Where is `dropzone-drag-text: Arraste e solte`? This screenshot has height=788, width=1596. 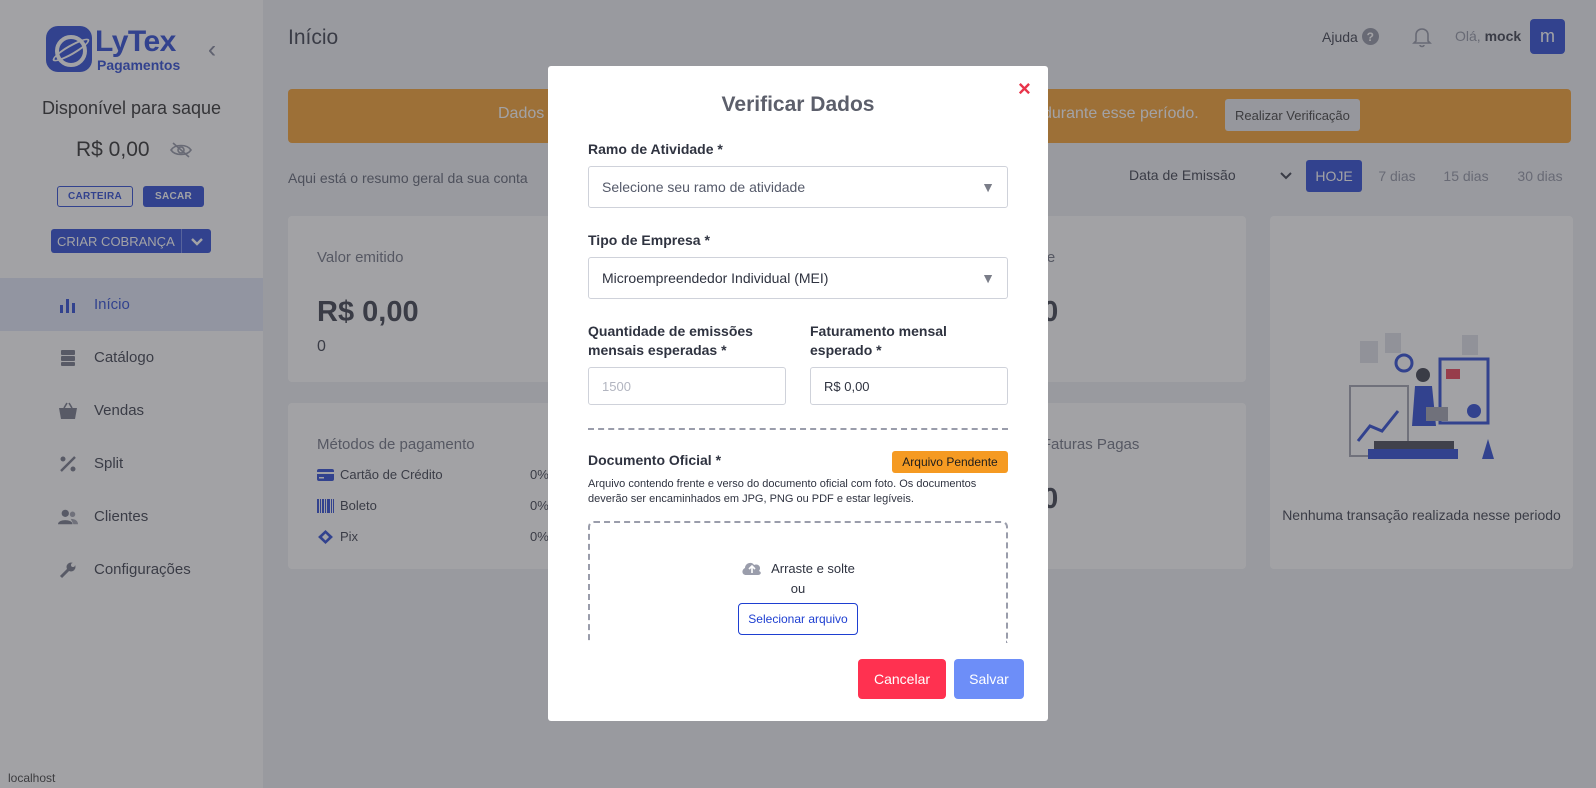
dropzone-drag-text: Arraste e solte is located at coordinates (813, 568).